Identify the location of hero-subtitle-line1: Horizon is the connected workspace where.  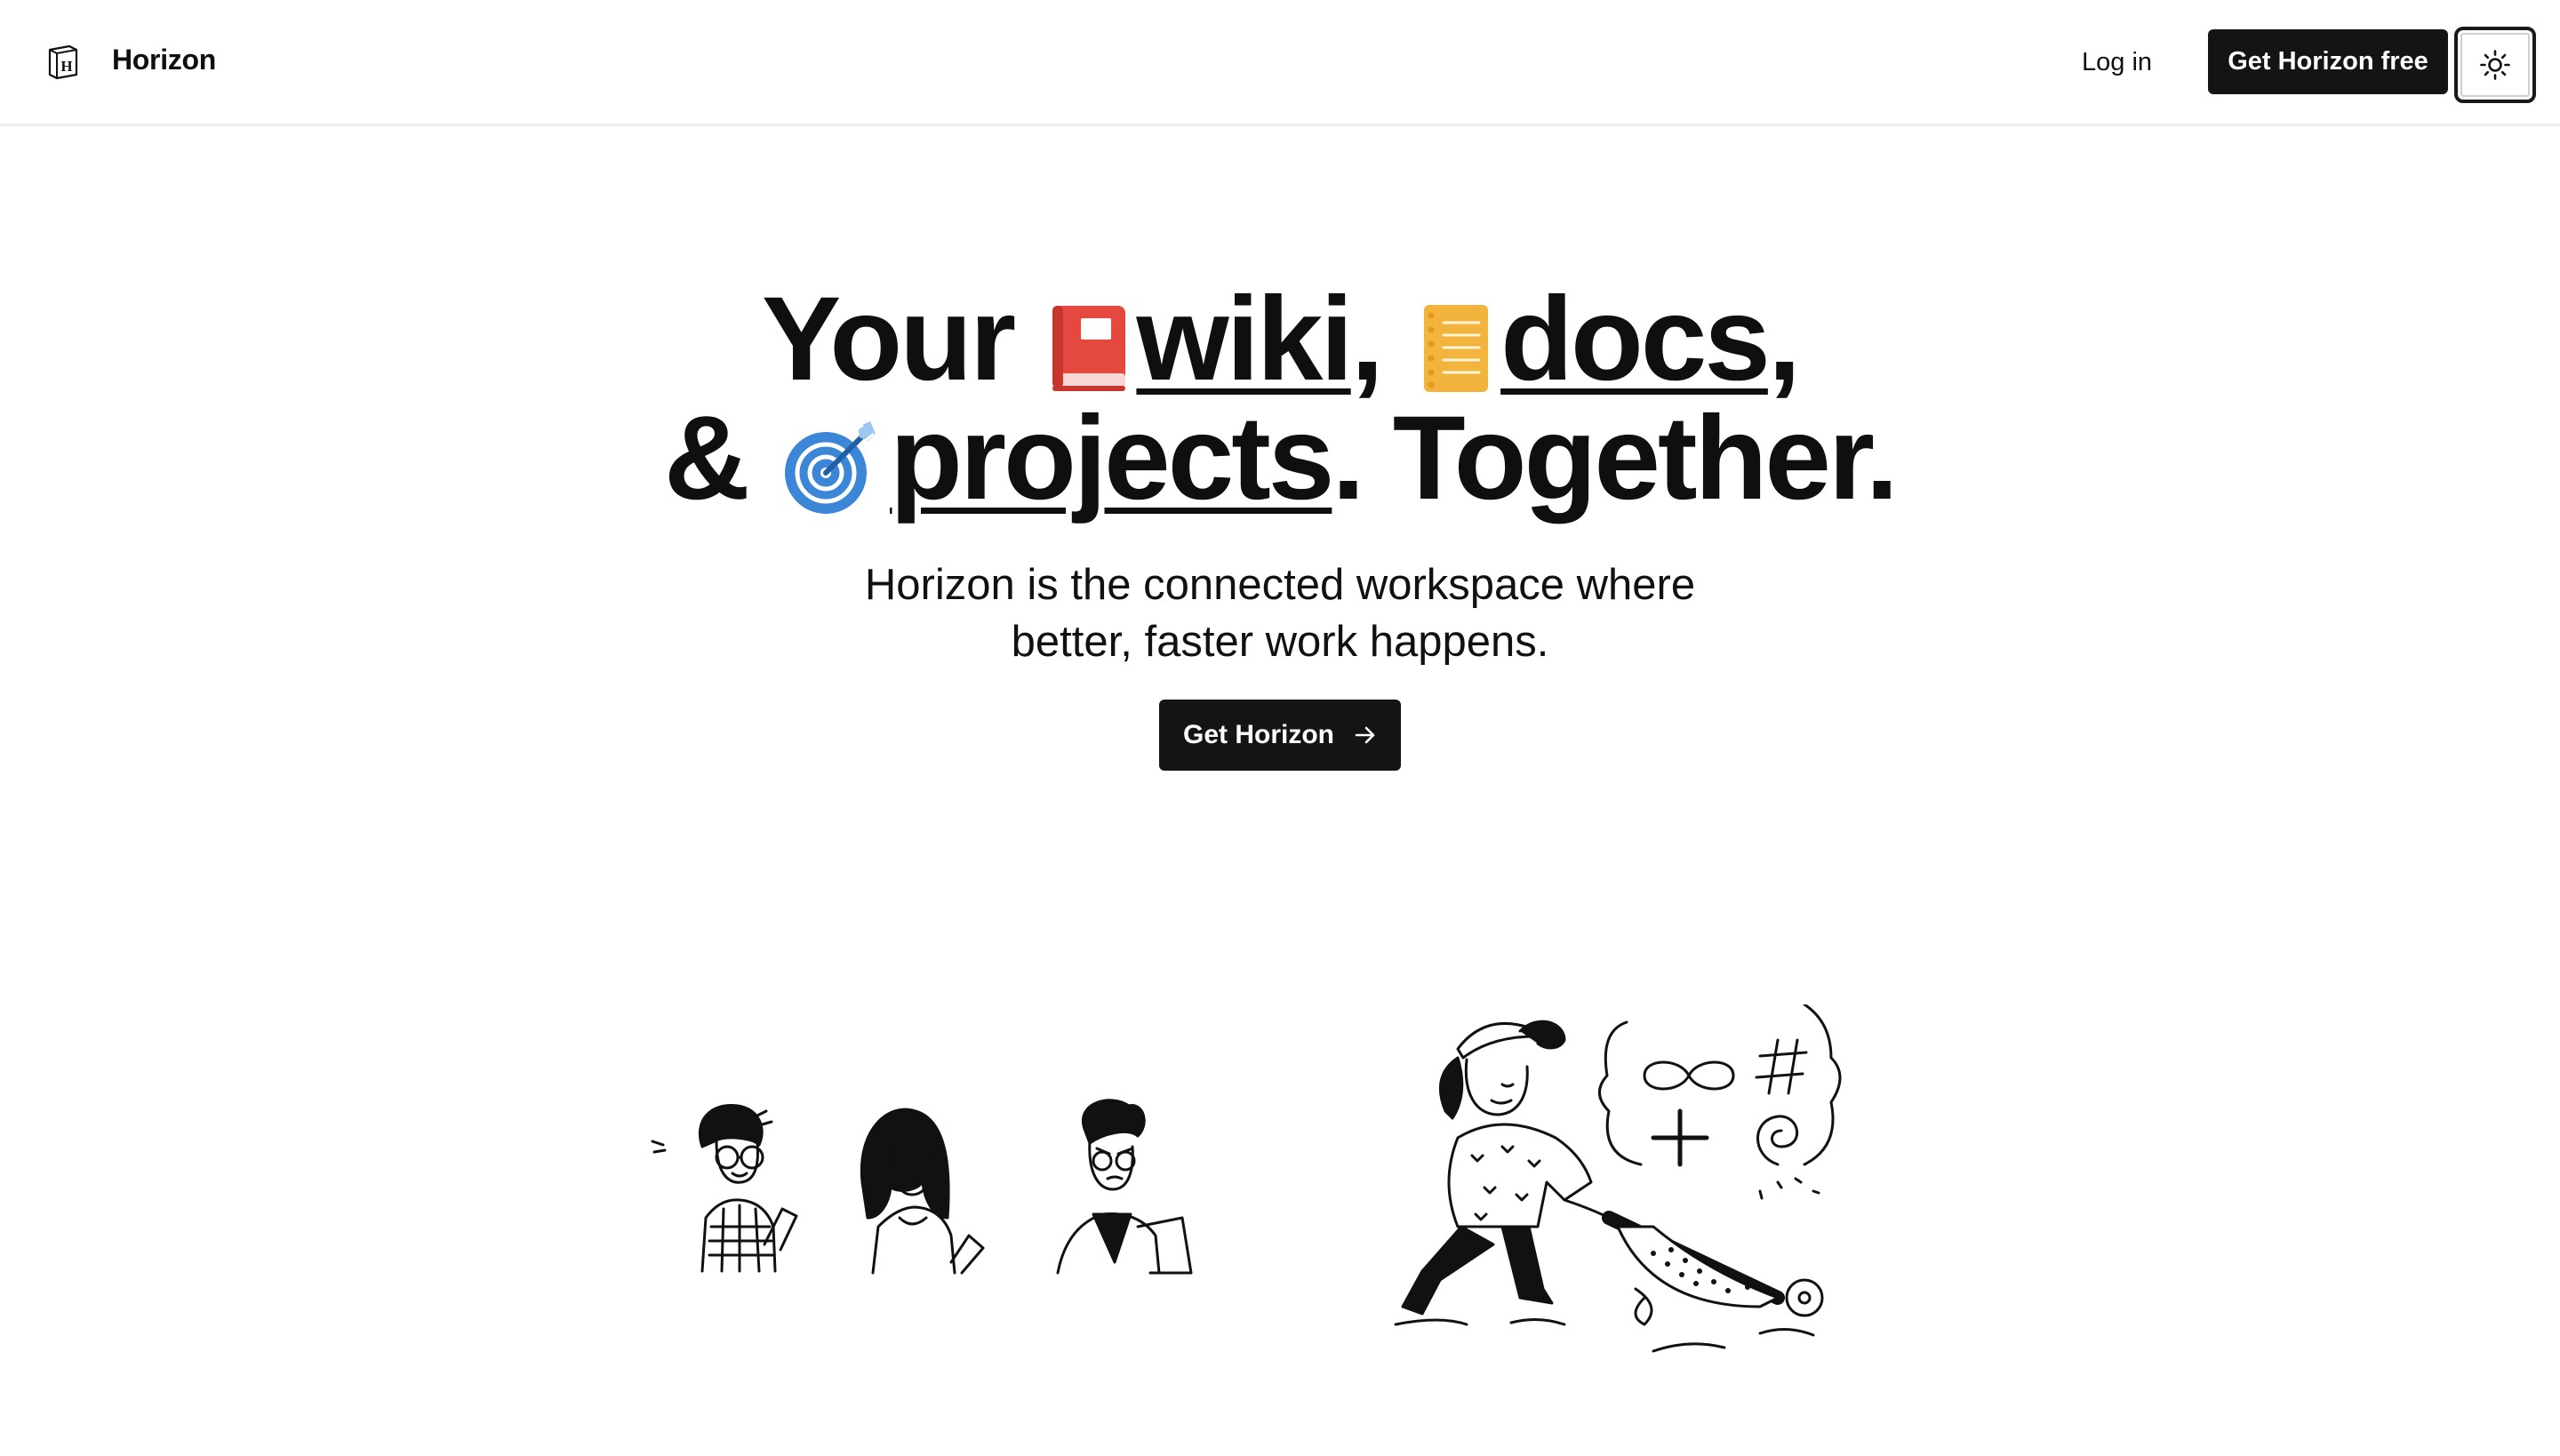
(1280, 585).